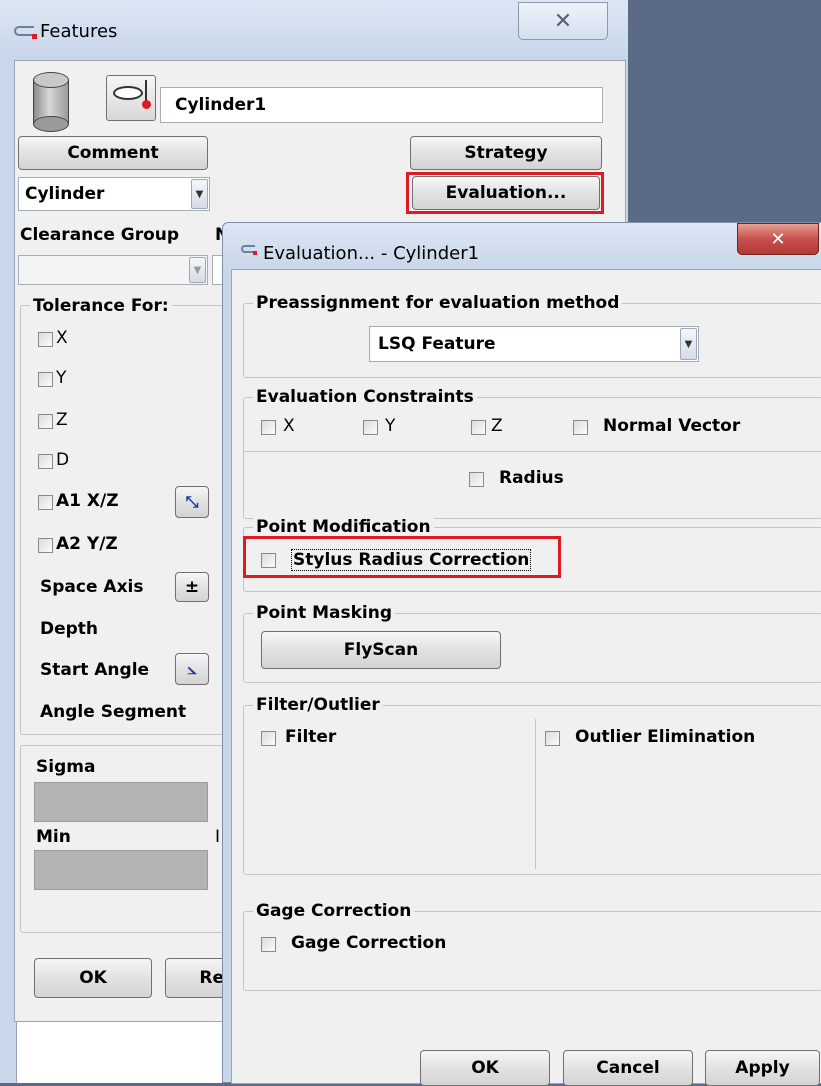  What do you see at coordinates (318, 705) in the screenshot?
I see `filter-outlier-title: Filter/Outlier` at bounding box center [318, 705].